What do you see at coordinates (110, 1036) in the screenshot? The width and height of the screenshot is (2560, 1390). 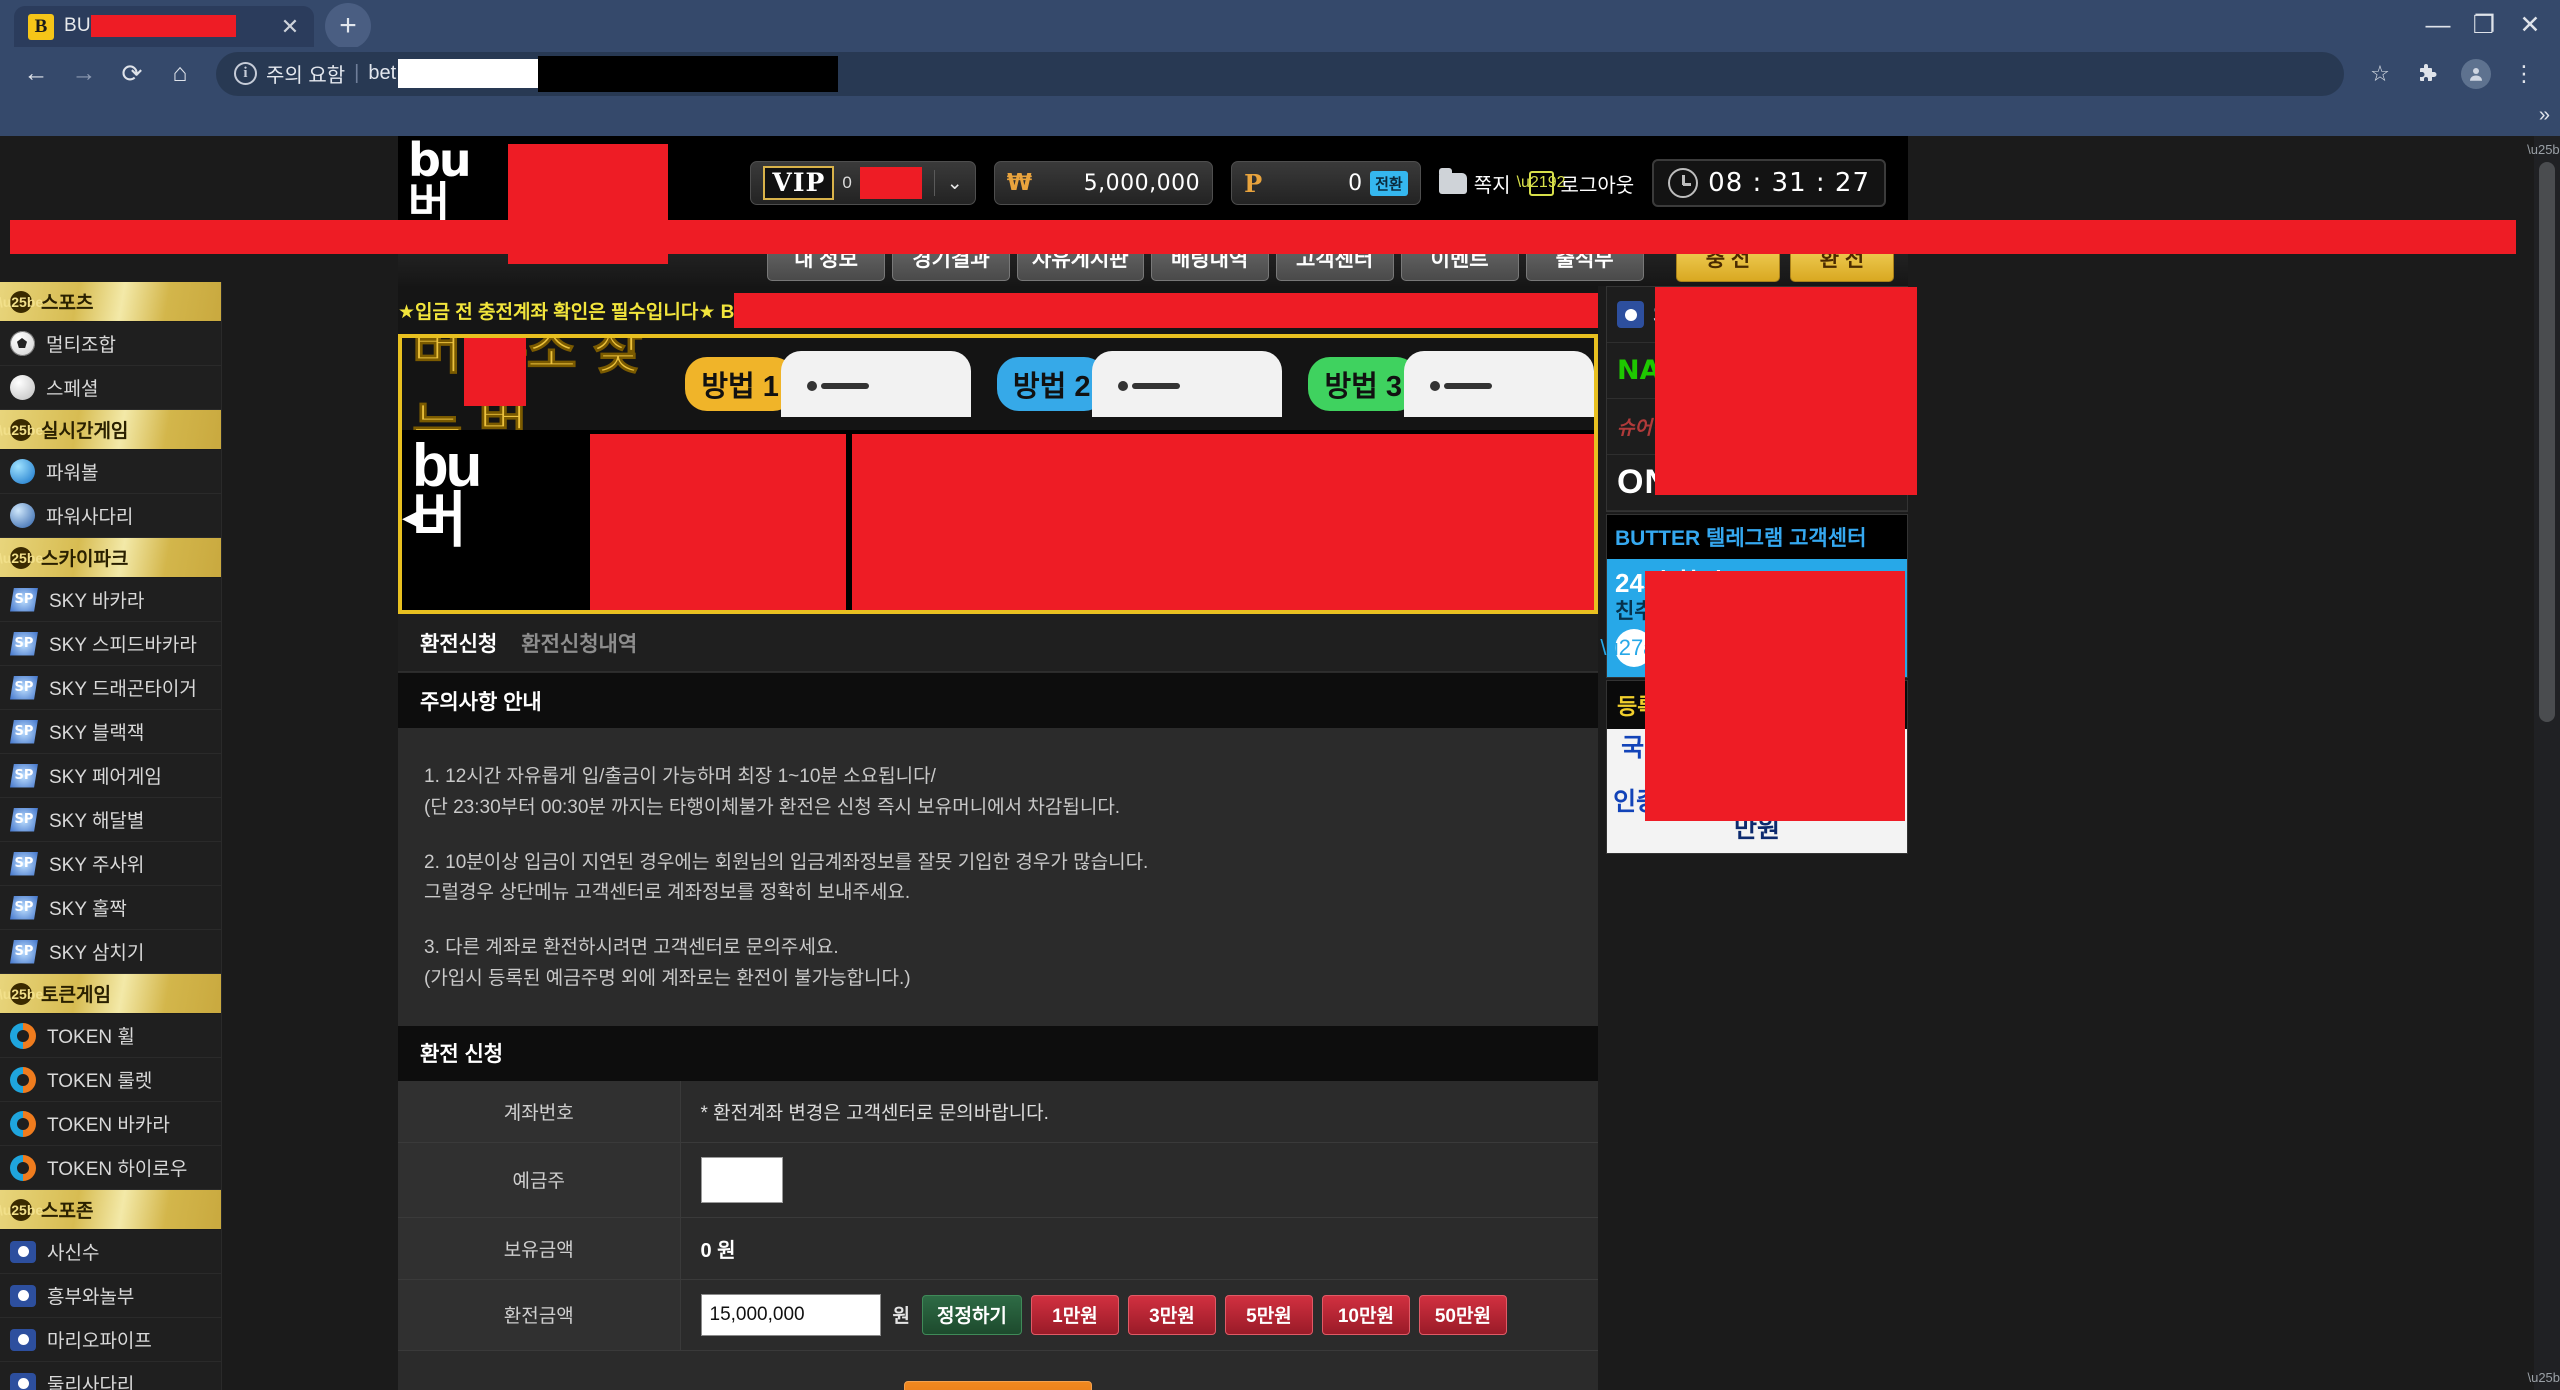 I see `sidebar-item-token-wheel: TOKEN 휠` at bounding box center [110, 1036].